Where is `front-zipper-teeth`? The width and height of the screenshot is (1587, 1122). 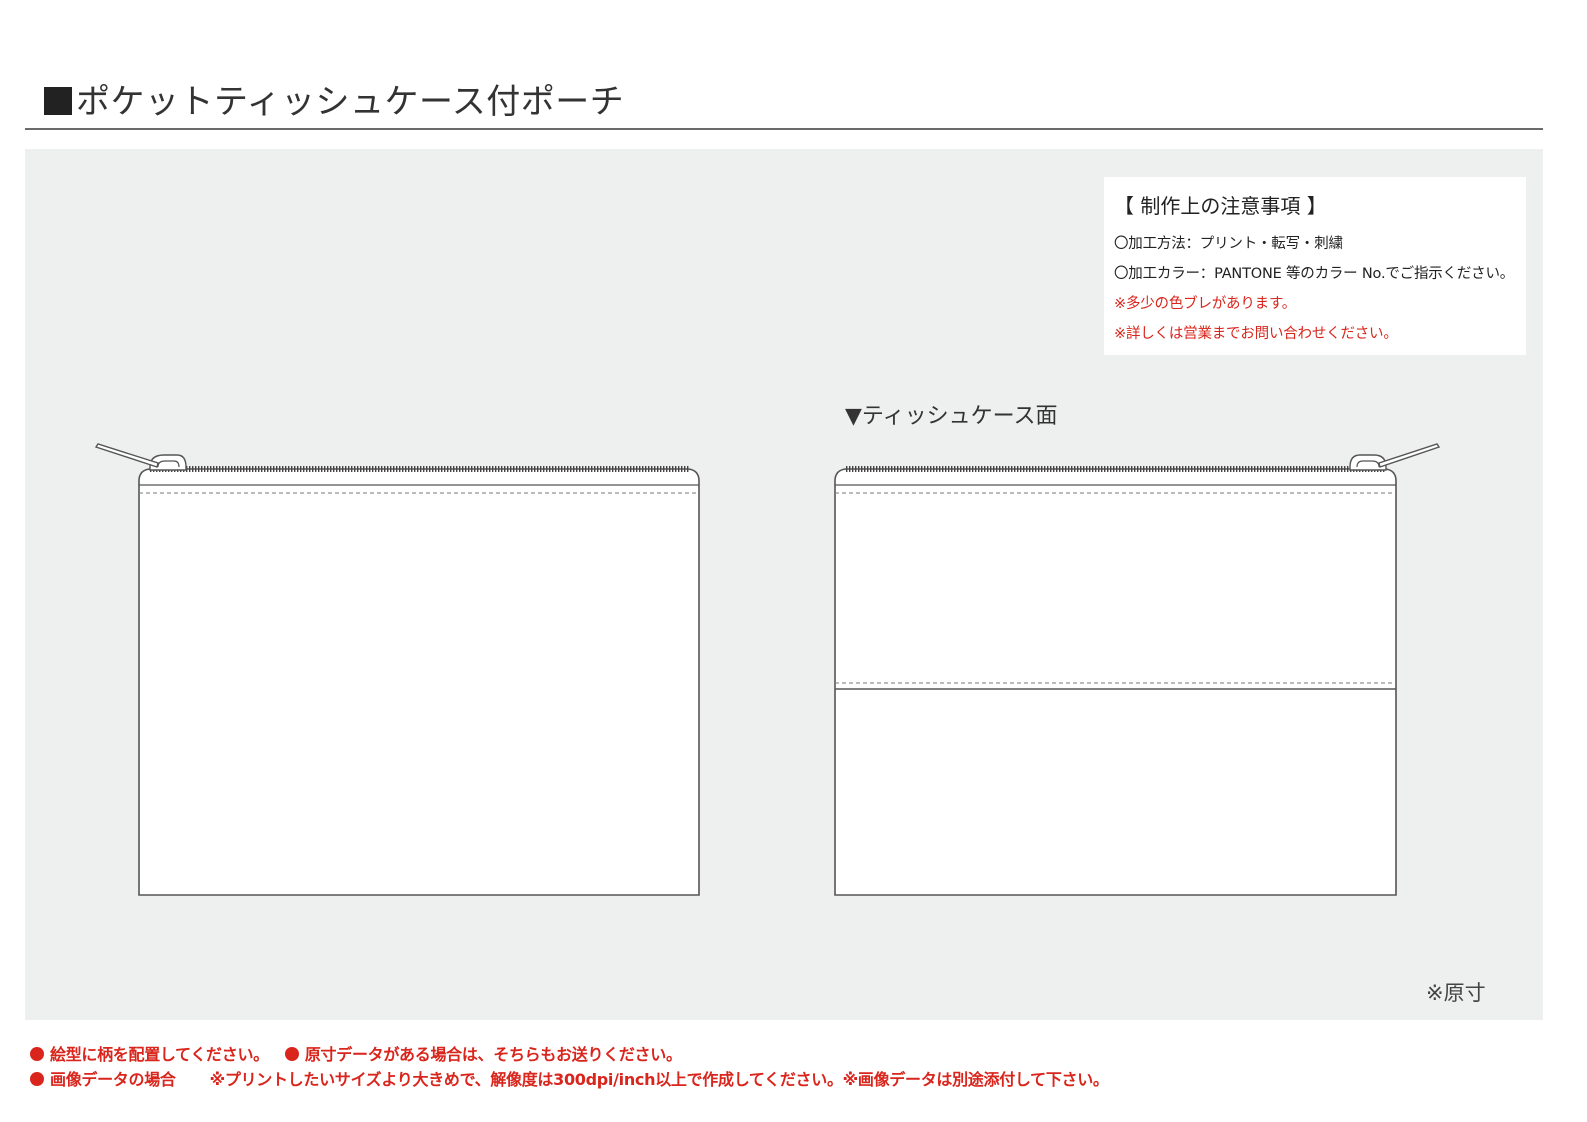
front-zipper-teeth is located at coordinates (420, 469).